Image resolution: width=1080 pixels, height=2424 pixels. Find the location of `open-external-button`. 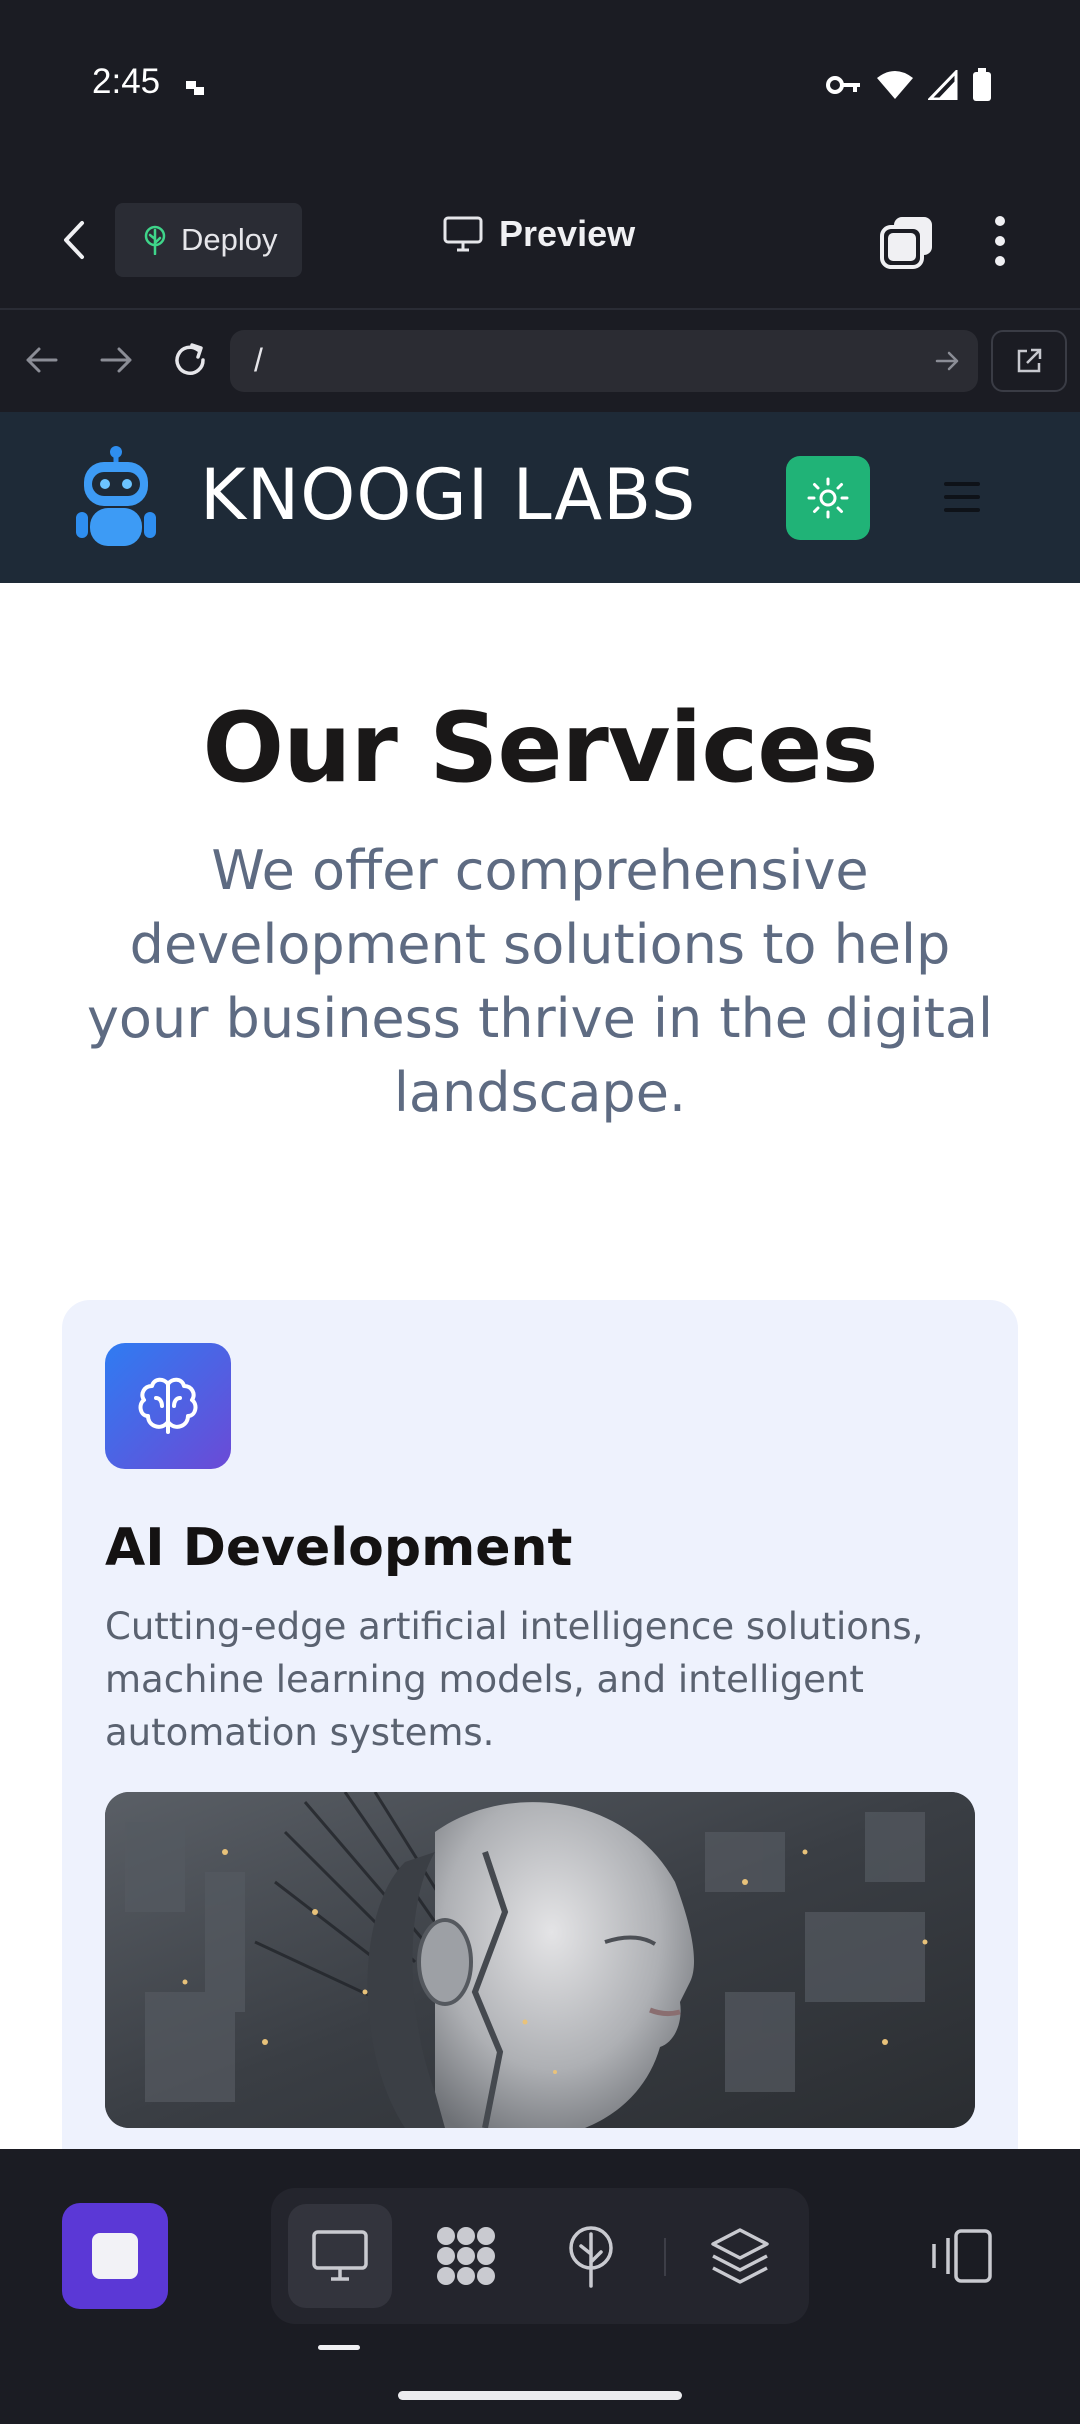

open-external-button is located at coordinates (1029, 361).